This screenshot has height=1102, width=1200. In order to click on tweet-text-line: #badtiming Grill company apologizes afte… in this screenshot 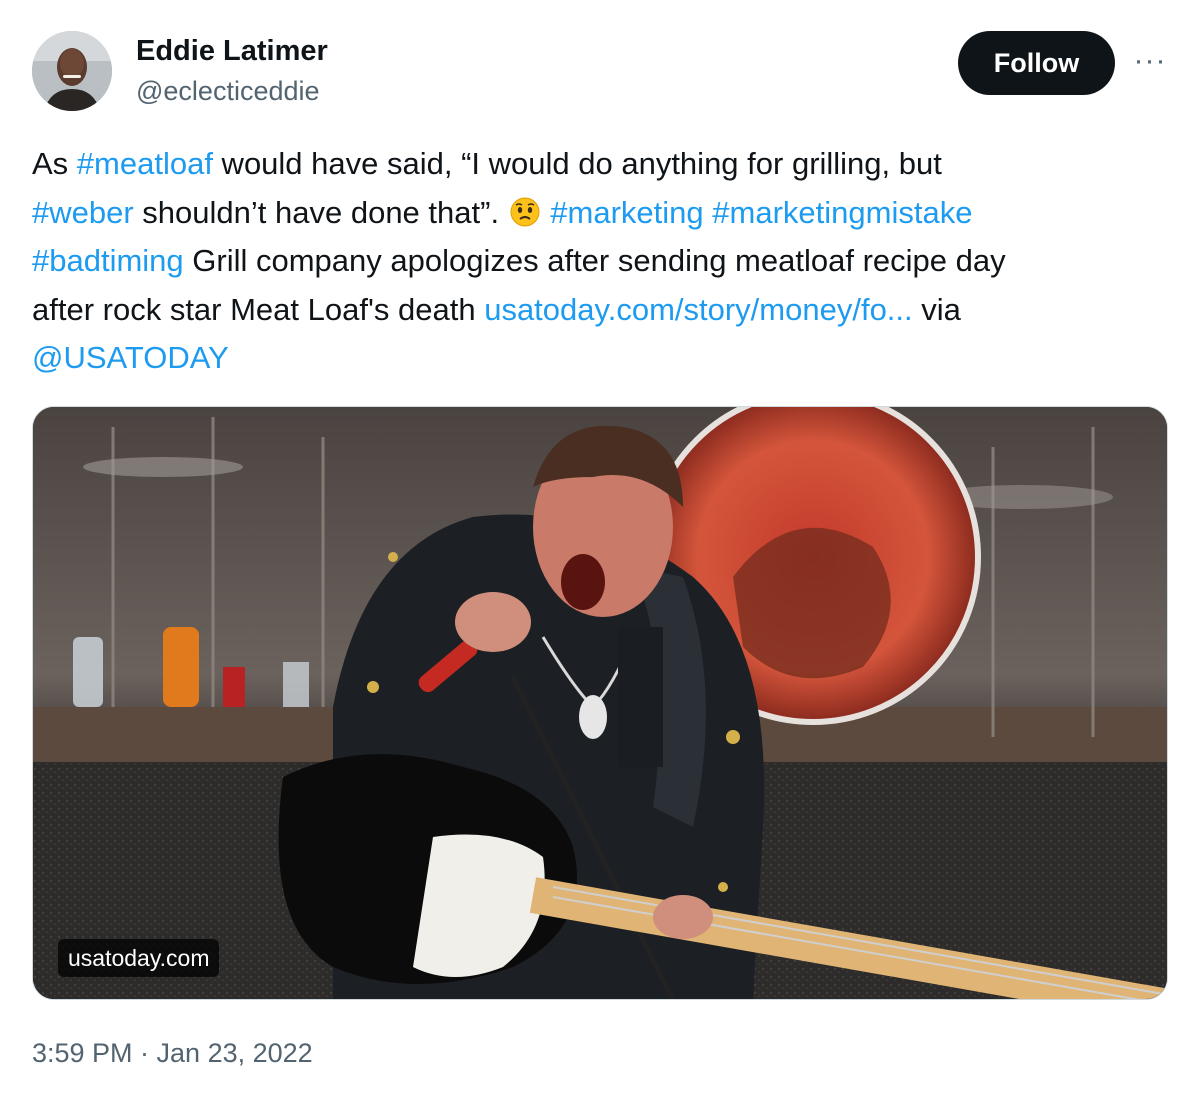, I will do `click(602, 261)`.